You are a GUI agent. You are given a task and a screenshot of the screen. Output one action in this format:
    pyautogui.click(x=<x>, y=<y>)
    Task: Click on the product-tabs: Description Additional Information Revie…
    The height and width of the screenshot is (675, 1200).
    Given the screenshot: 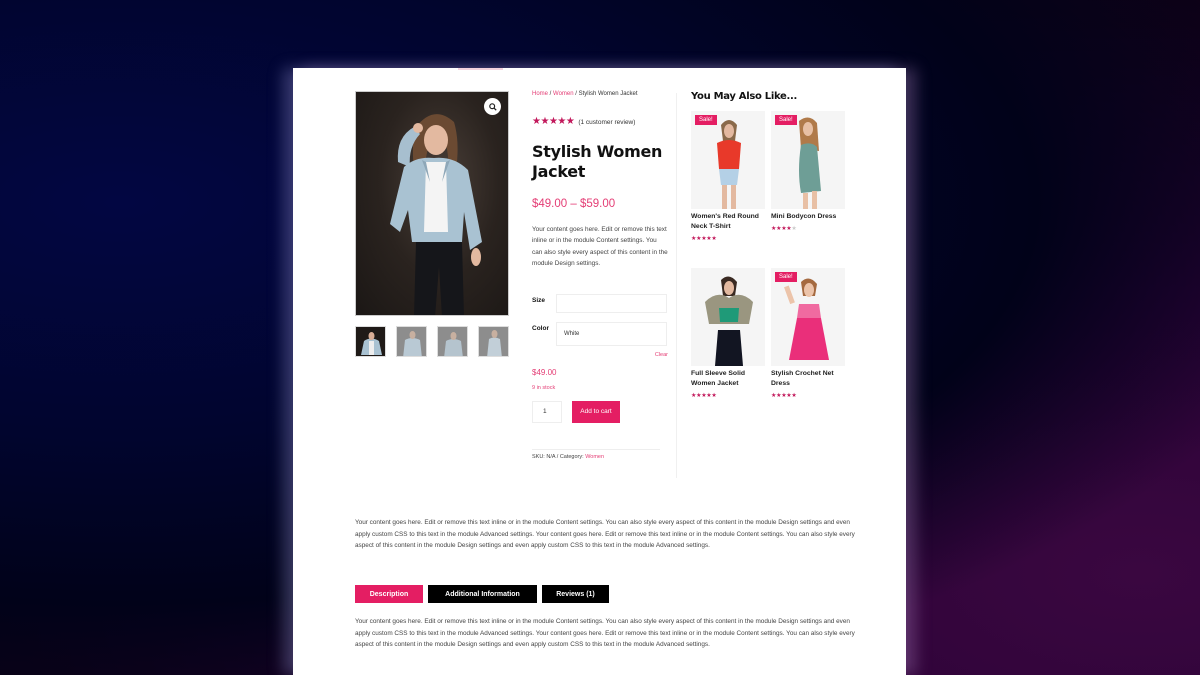 What is the action you would take?
    pyautogui.click(x=482, y=594)
    